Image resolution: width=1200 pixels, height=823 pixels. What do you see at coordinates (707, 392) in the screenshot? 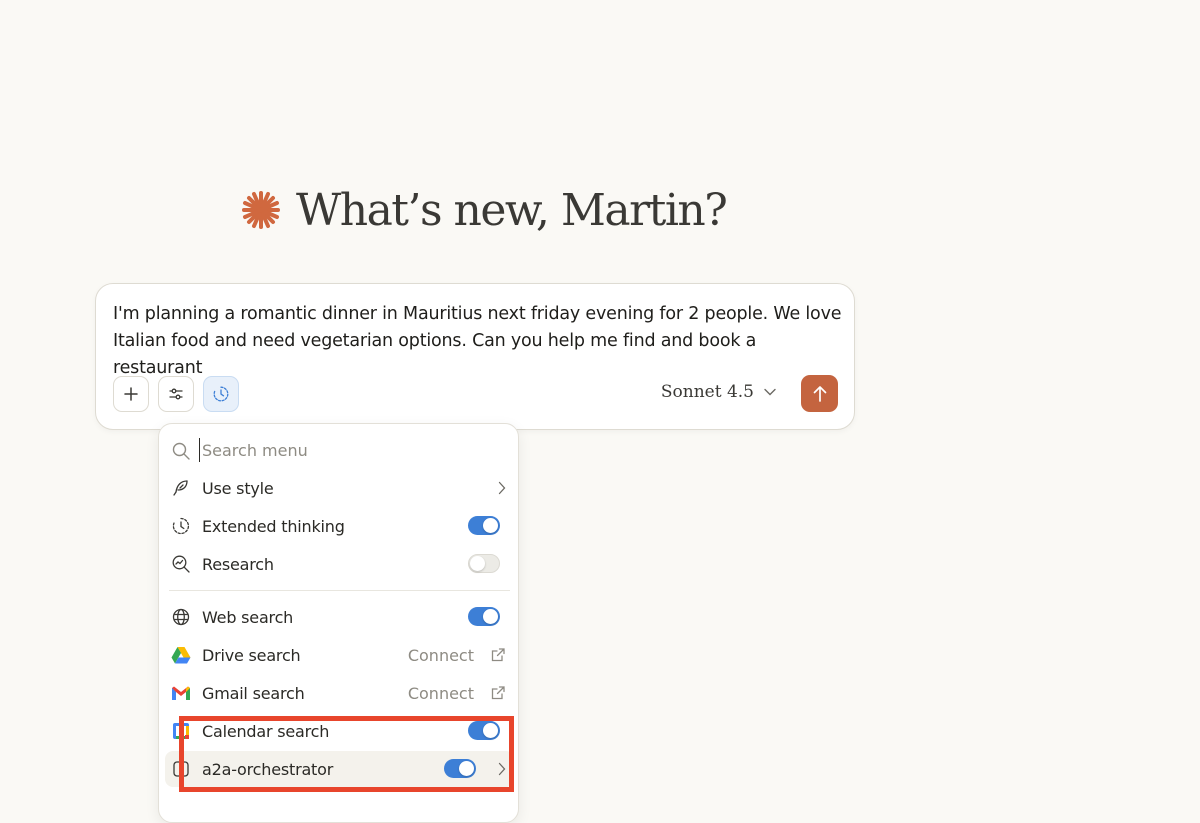
I see `model-name: Sonnet 4.5` at bounding box center [707, 392].